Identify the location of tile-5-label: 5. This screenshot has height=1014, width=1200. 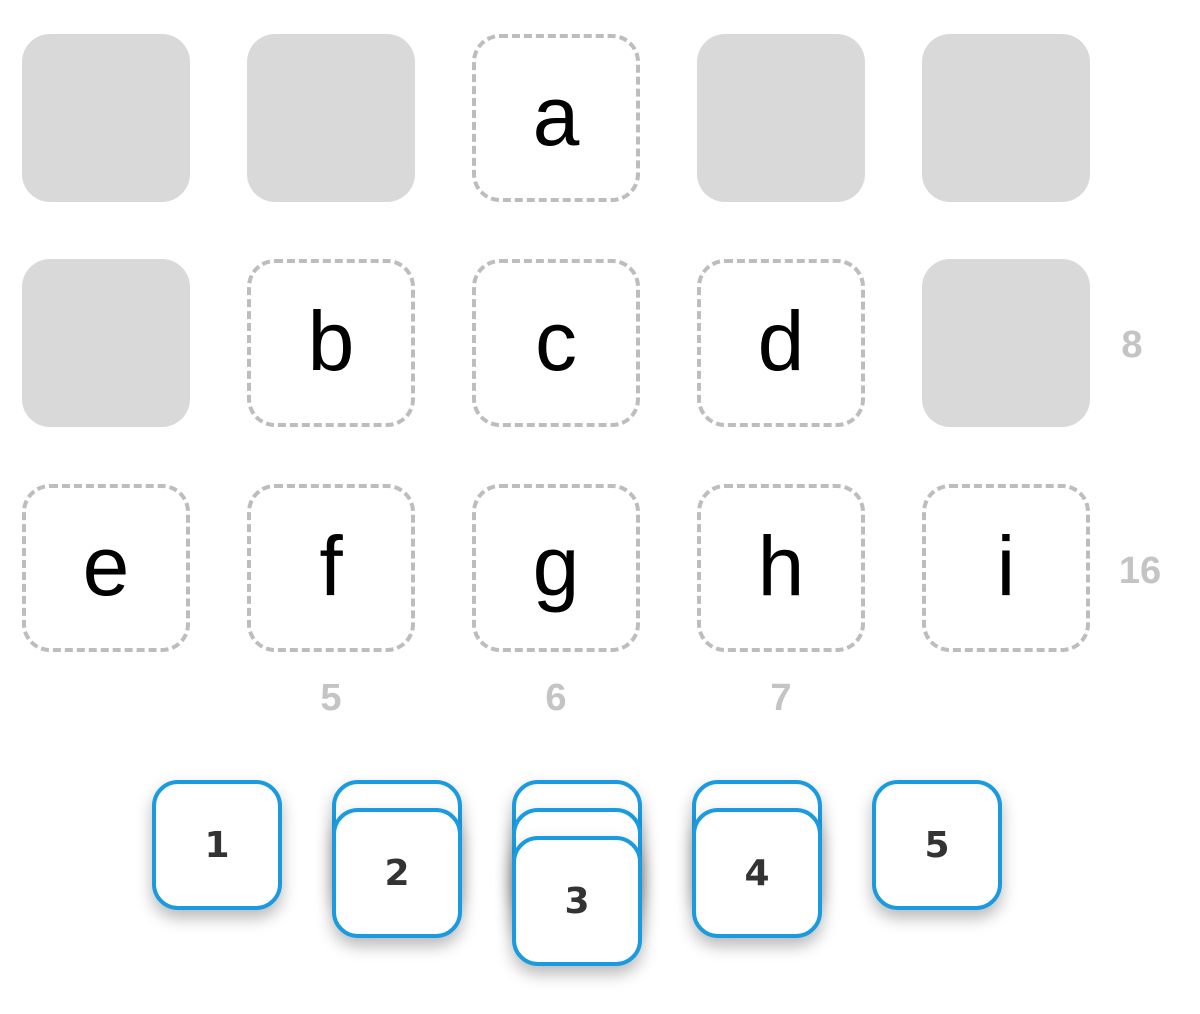
(937, 845).